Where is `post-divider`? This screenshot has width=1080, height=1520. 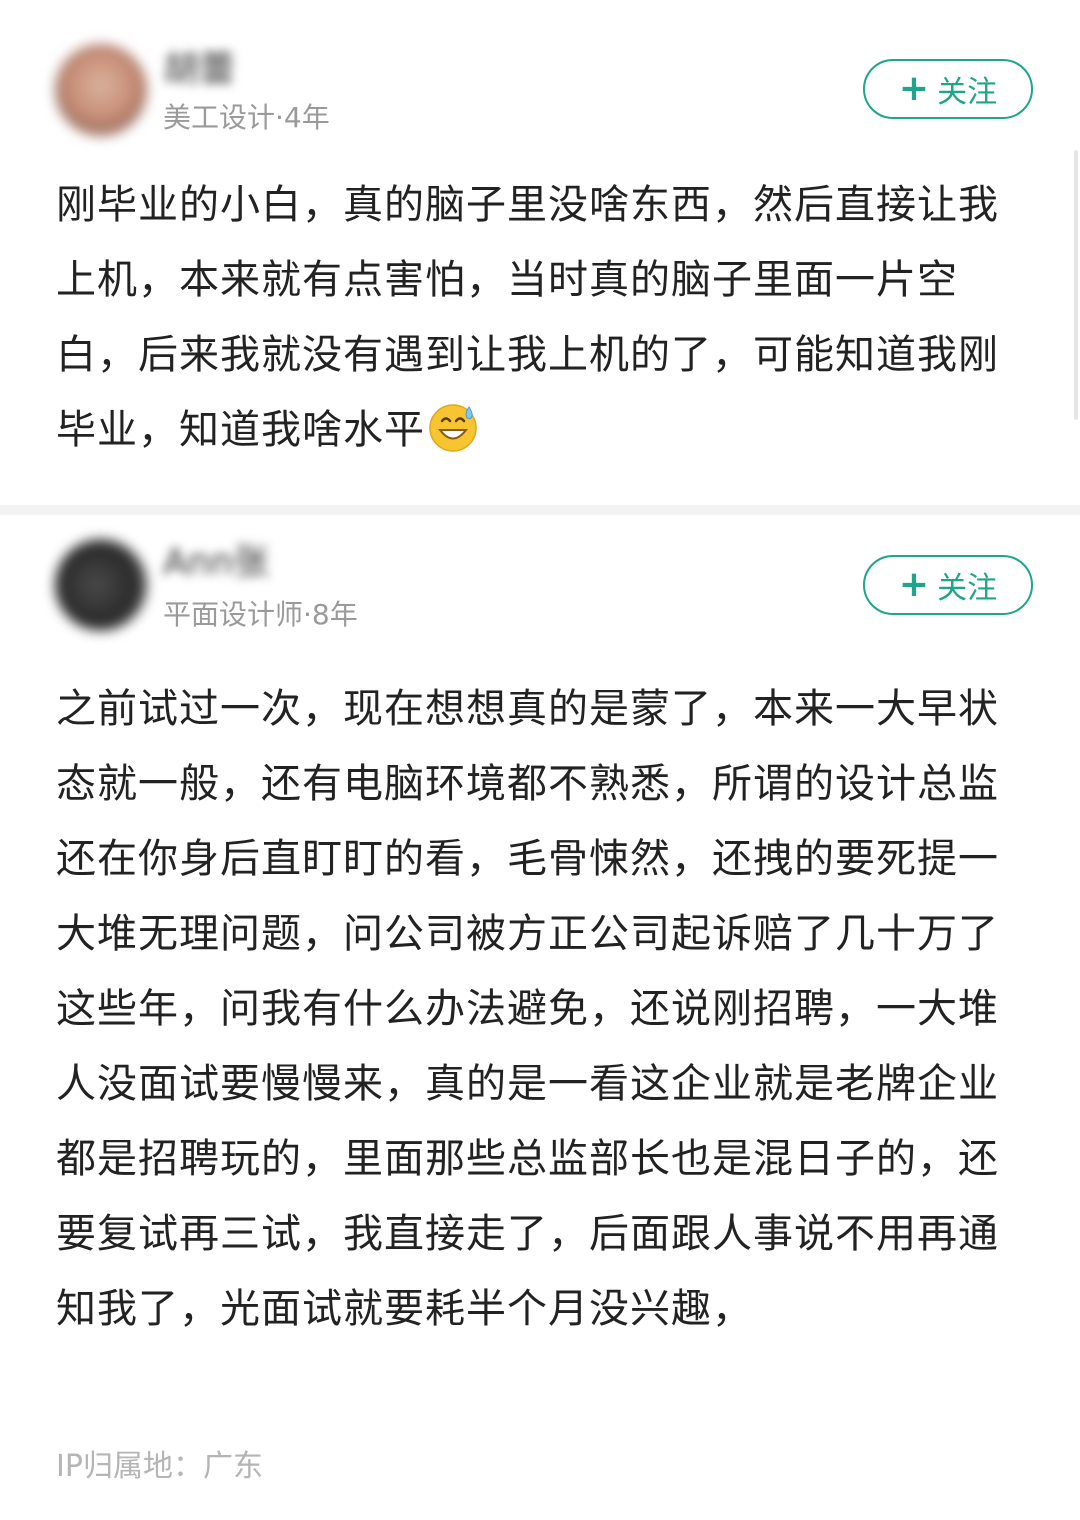 post-divider is located at coordinates (540, 510).